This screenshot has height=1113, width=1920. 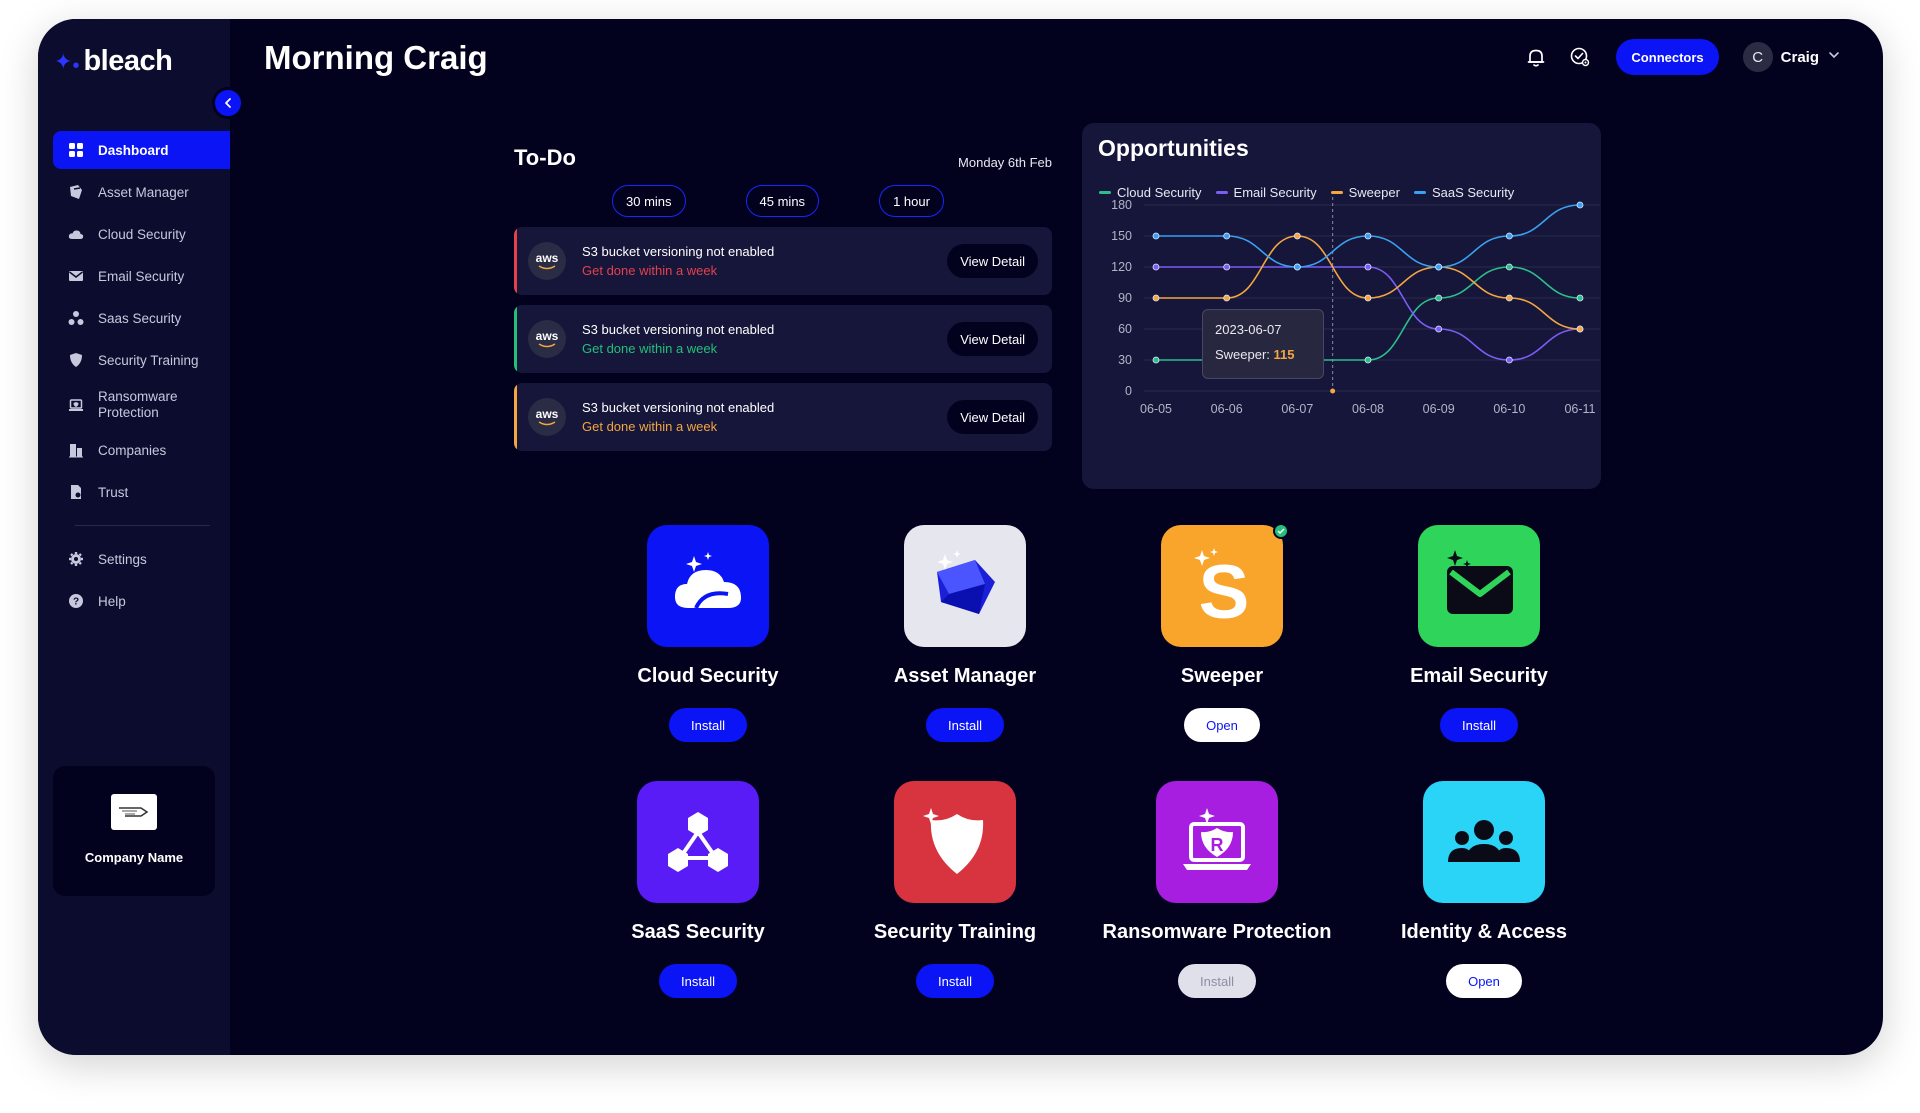 What do you see at coordinates (141, 450) in the screenshot?
I see `sidebar-item-companies: Companies` at bounding box center [141, 450].